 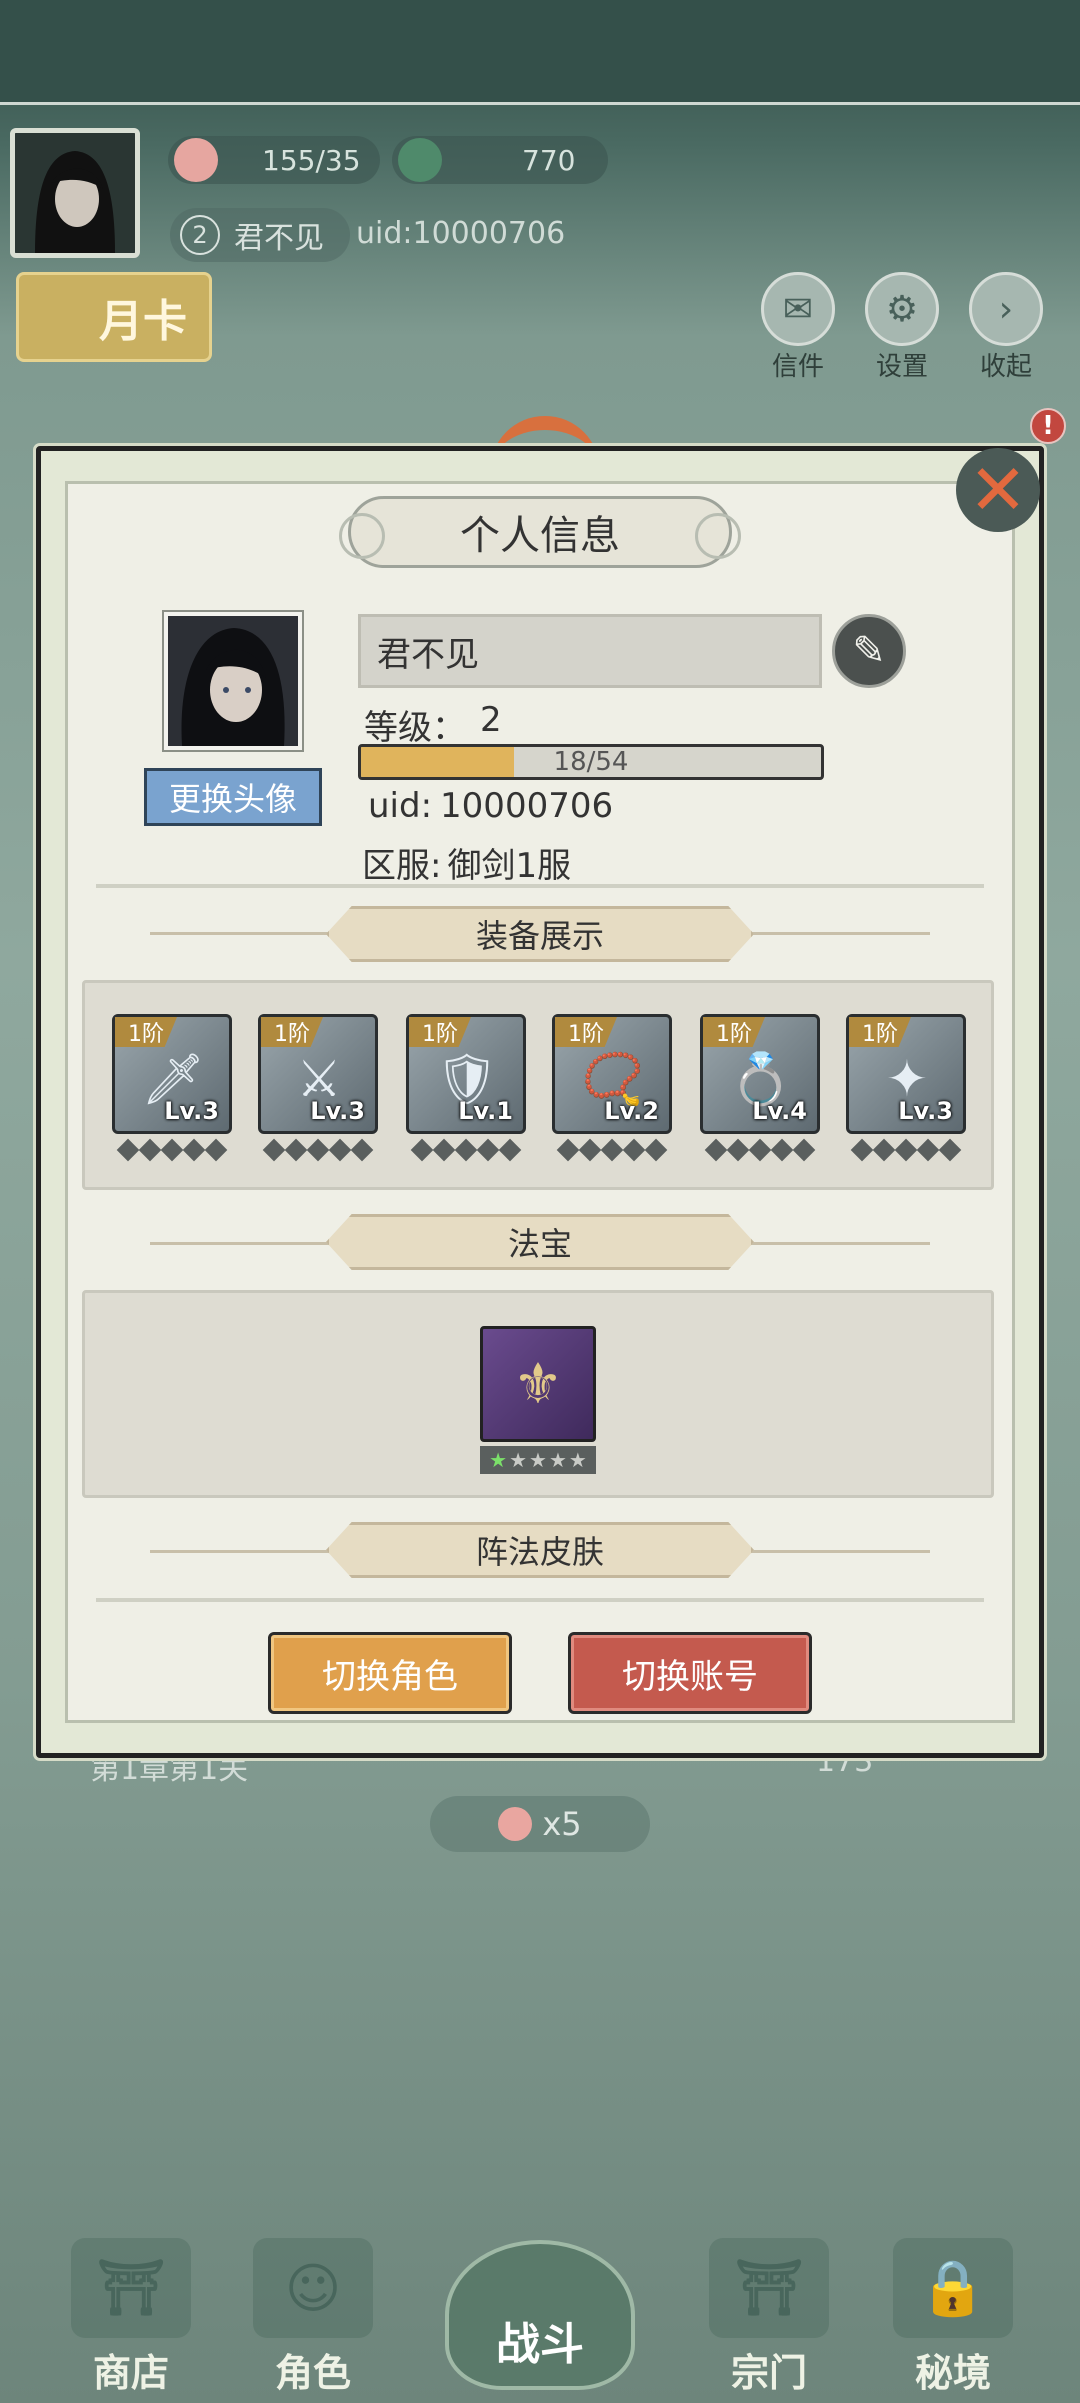 What do you see at coordinates (466, 1074) in the screenshot?
I see `equipment-slot: 1阶 🛡 Lv.1` at bounding box center [466, 1074].